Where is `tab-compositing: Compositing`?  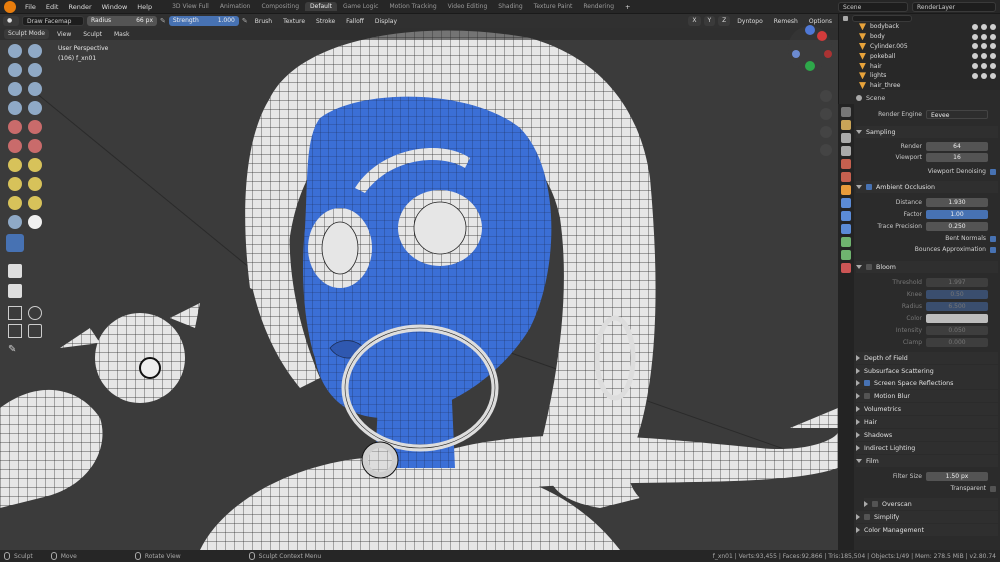
tab-compositing: Compositing is located at coordinates (280, 6).